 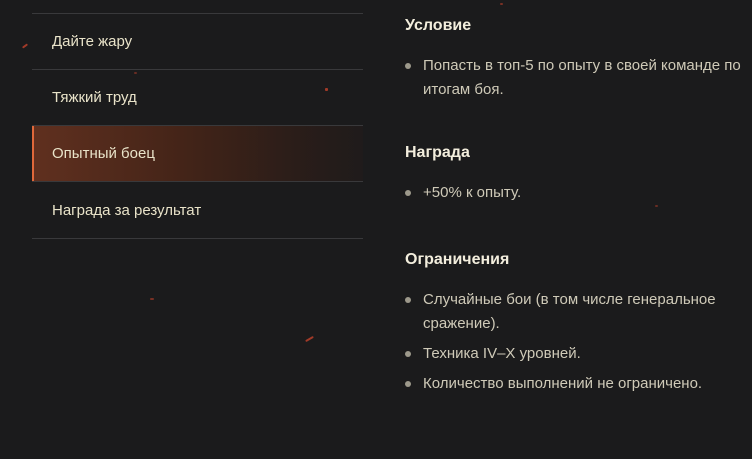 I want to click on reward-section: Награда +50% к опыту., so click(x=575, y=173).